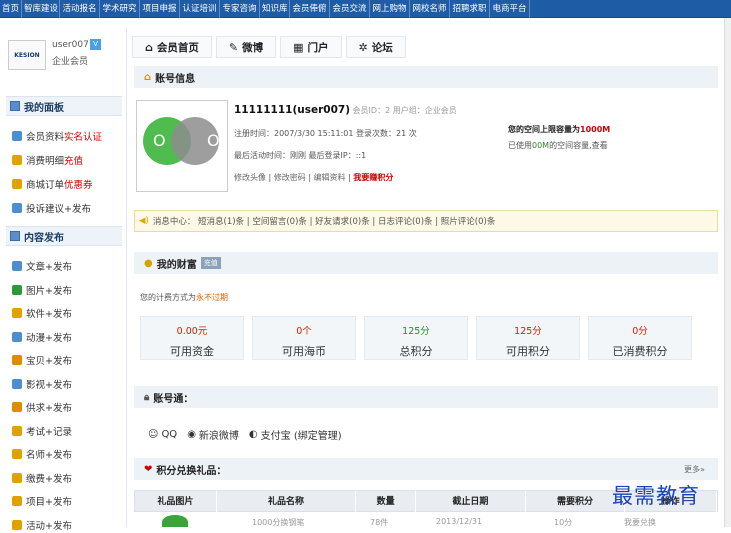  Describe the element at coordinates (73, 160) in the screenshot. I see `sidebar-item-extra: 充值` at that location.